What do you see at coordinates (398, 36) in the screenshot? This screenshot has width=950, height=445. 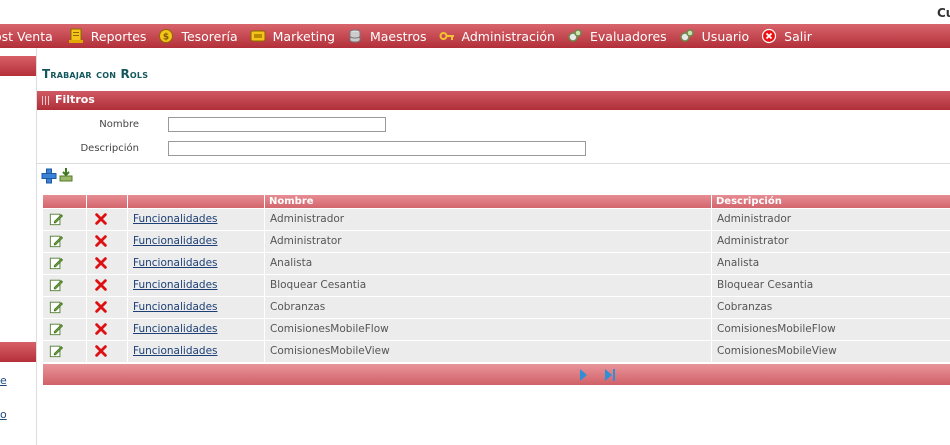 I see `menu-item-label: Maestros` at bounding box center [398, 36].